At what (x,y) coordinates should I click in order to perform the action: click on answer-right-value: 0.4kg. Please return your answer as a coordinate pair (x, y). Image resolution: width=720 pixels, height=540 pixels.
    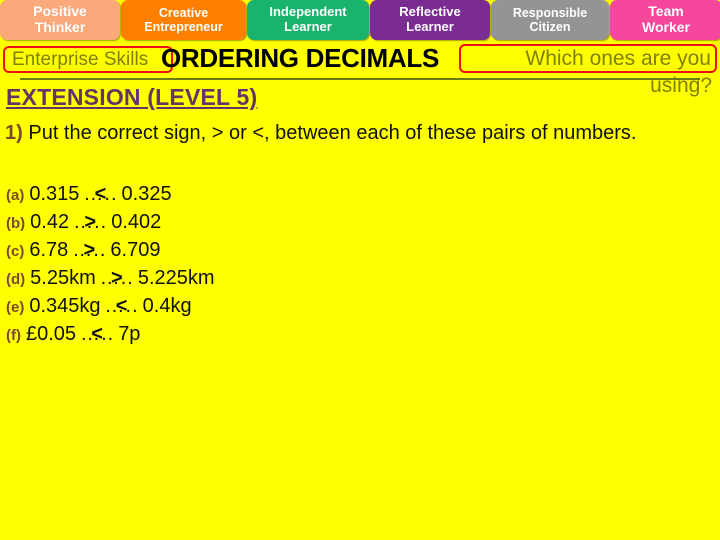
    Looking at the image, I should click on (167, 306).